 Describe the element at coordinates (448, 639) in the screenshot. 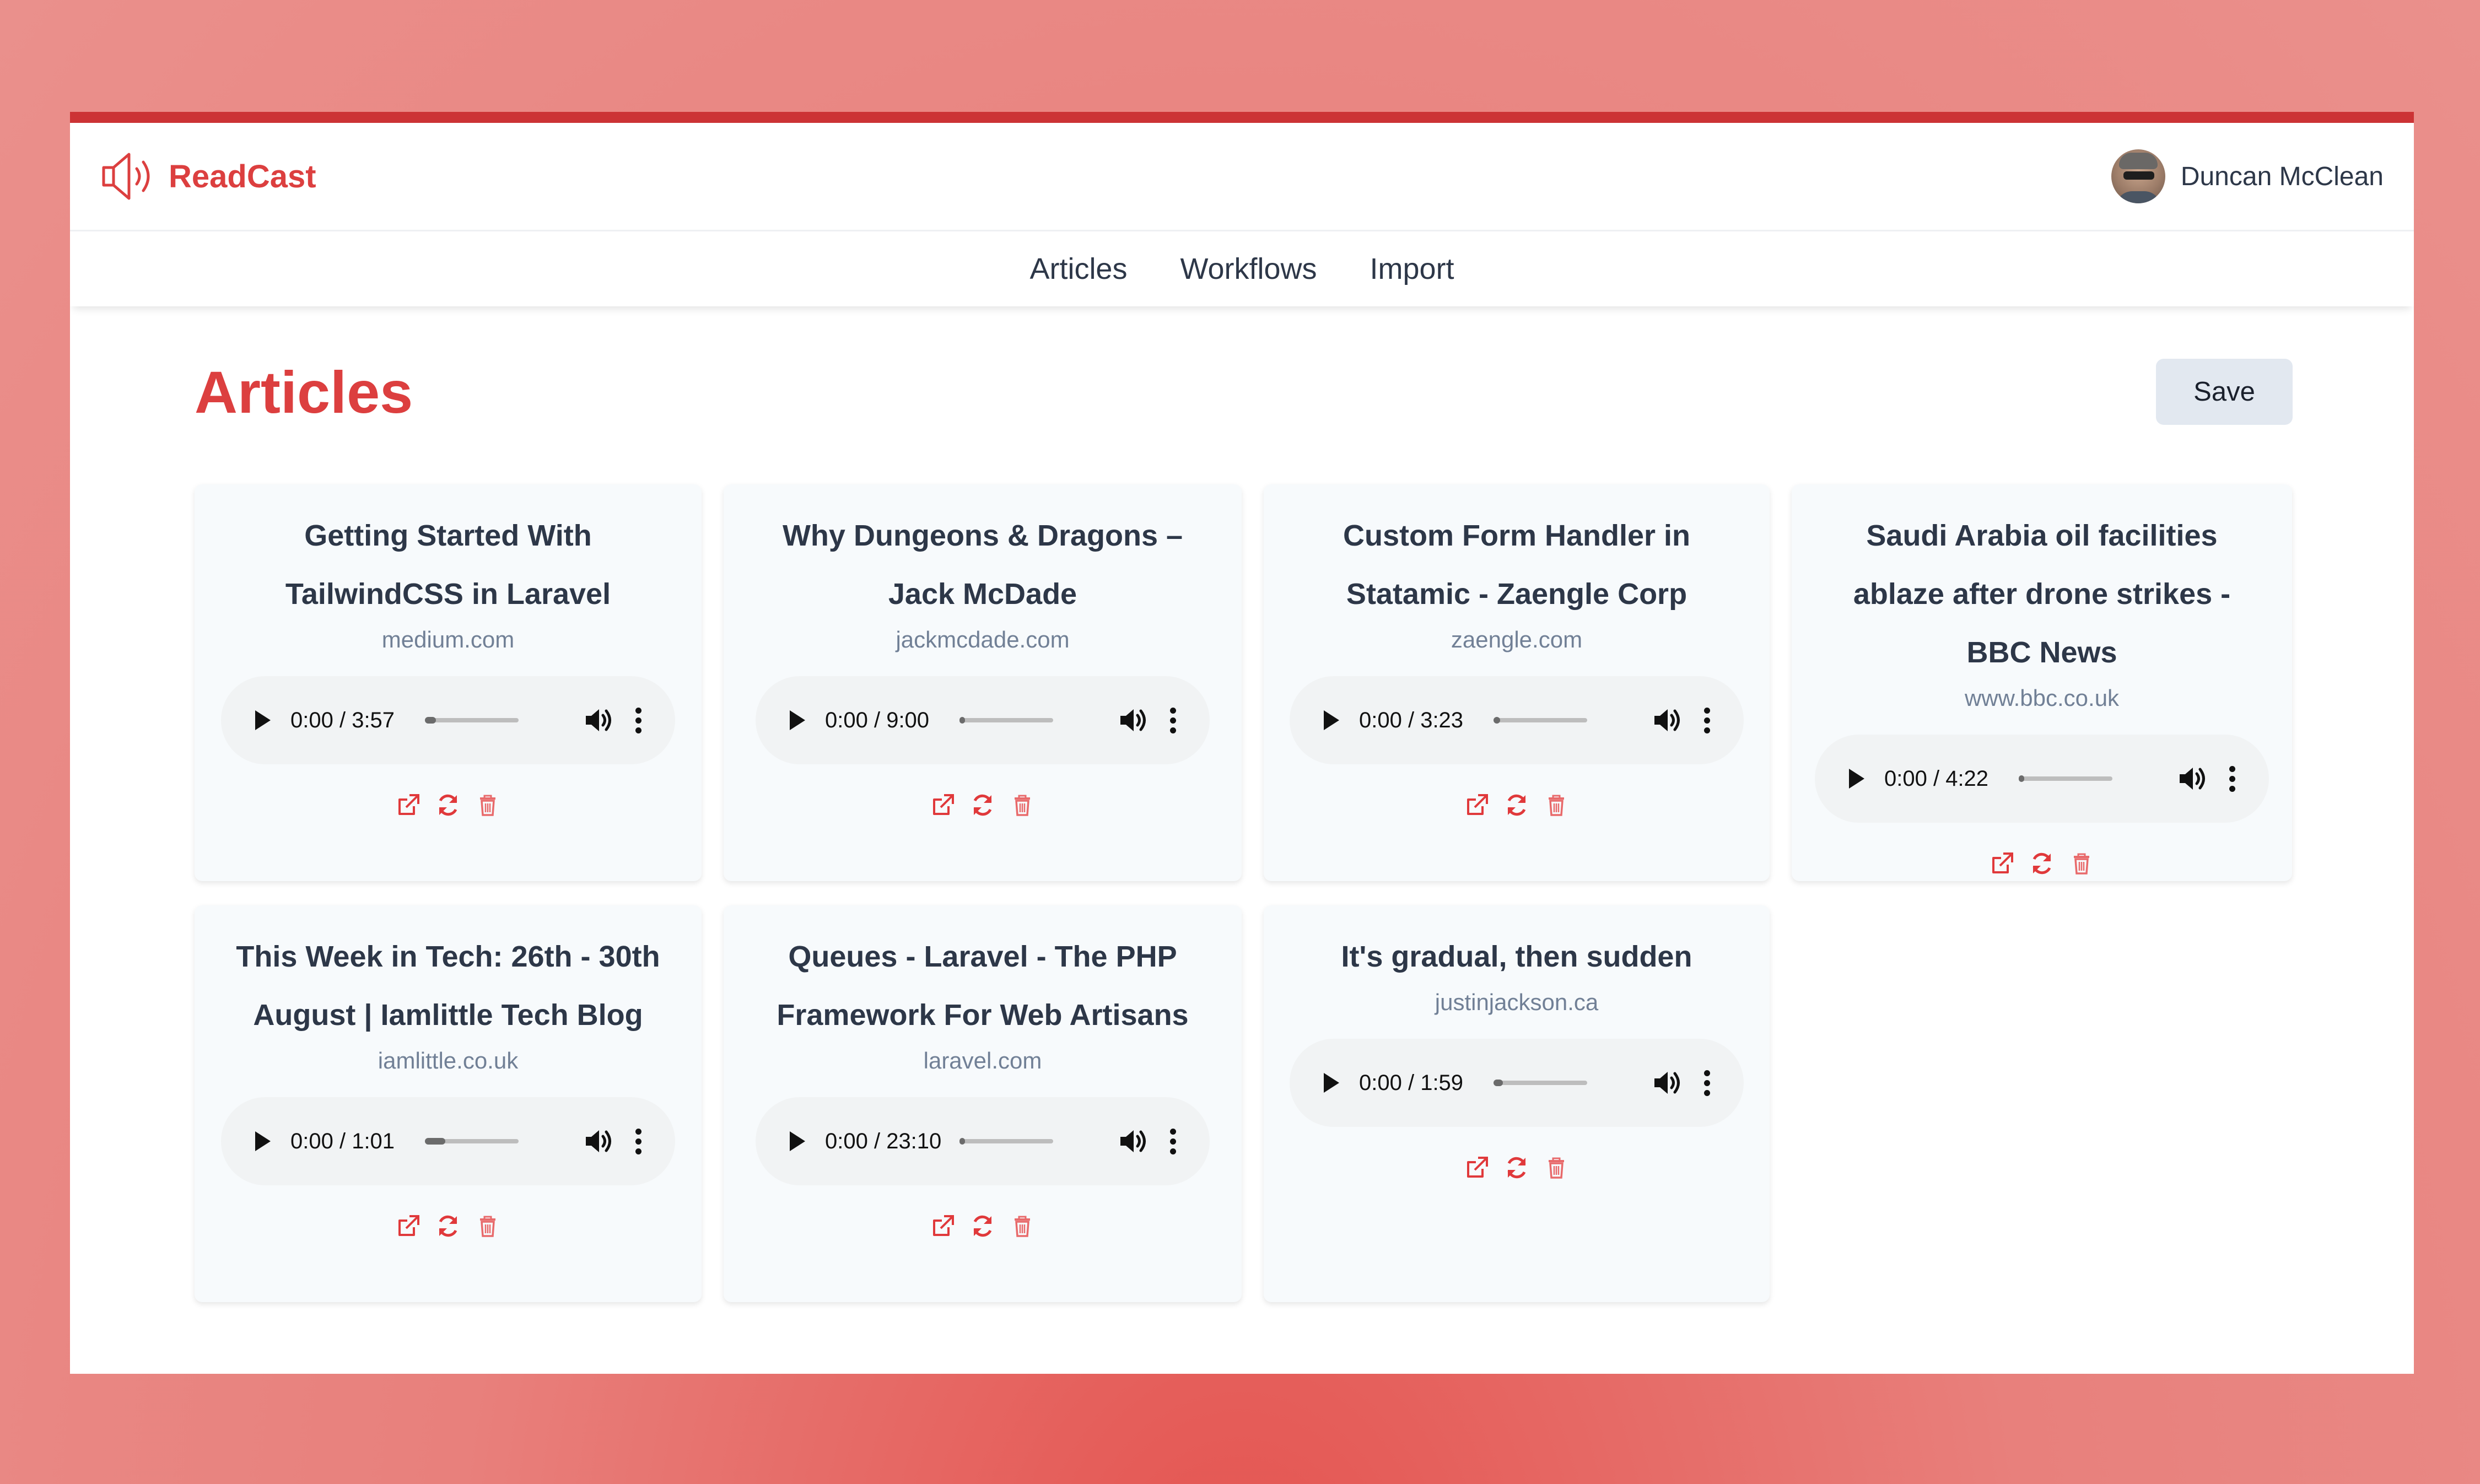

I see `article-domain: medium.com` at that location.